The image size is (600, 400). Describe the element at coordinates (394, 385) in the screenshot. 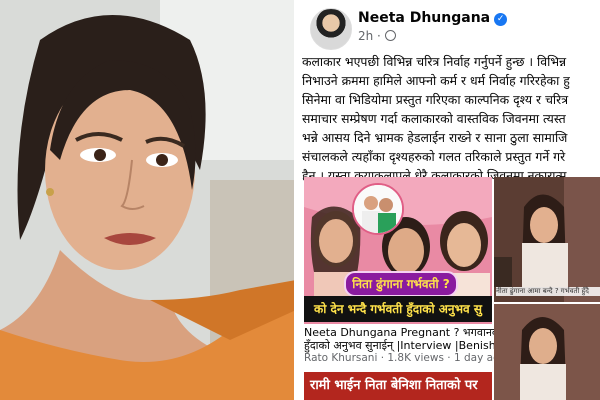

I see `bottom-thumbnail-text: रामी भाईन निता बेनिशा निताको पर` at that location.